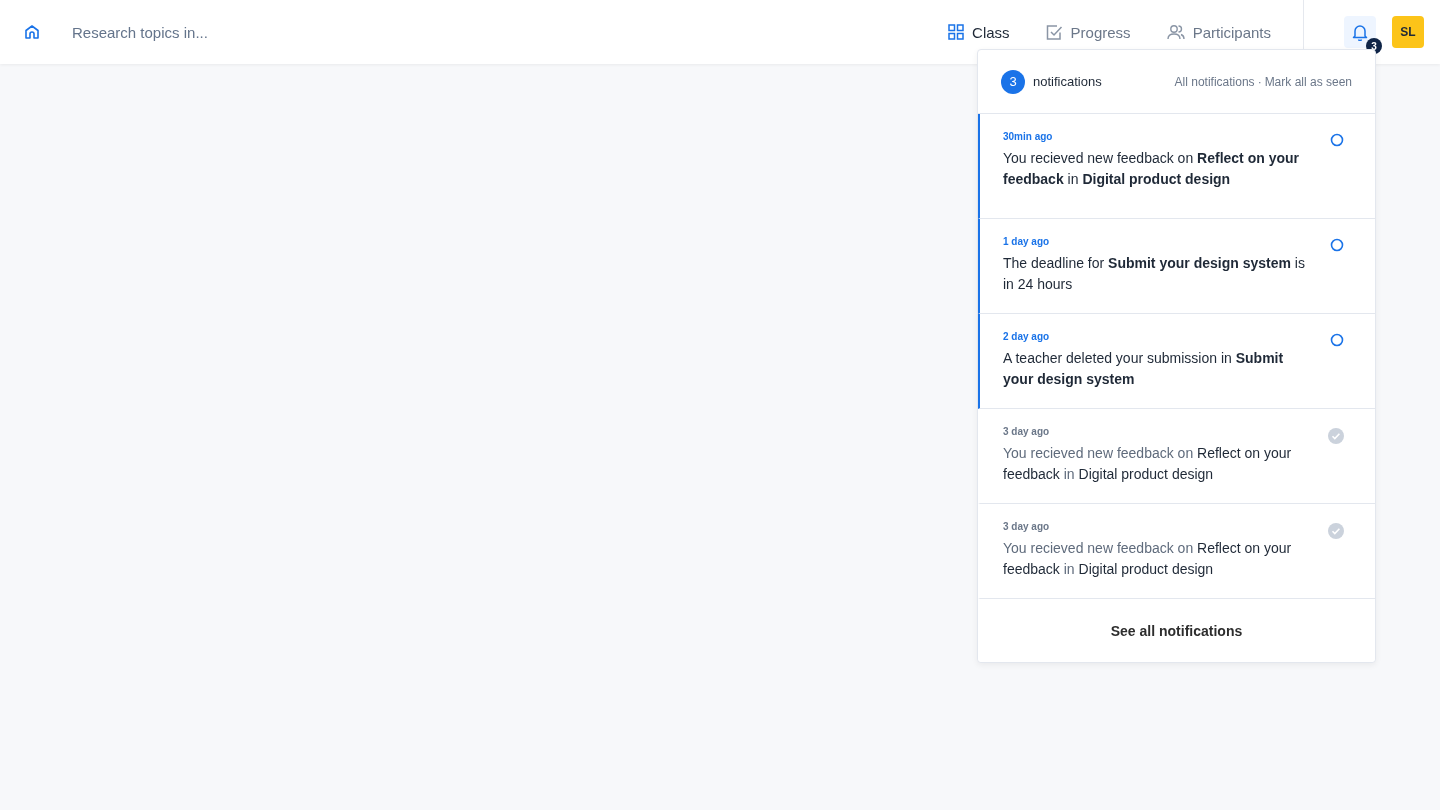 This screenshot has height=810, width=1440. What do you see at coordinates (1408, 32) in the screenshot?
I see `user-avatar: SL` at bounding box center [1408, 32].